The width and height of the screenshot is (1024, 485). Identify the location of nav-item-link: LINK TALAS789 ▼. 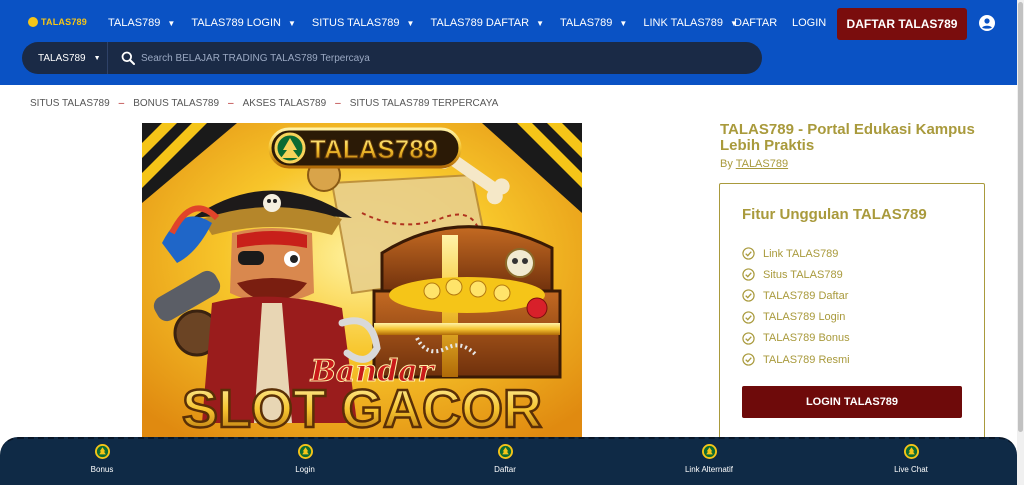
(690, 23).